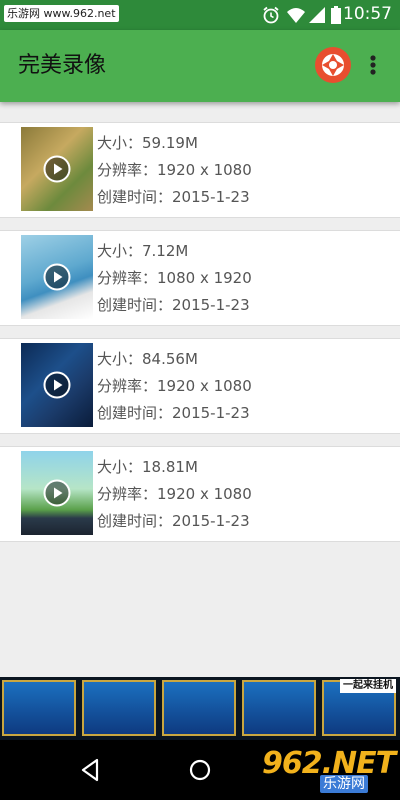  I want to click on record-button, so click(333, 65).